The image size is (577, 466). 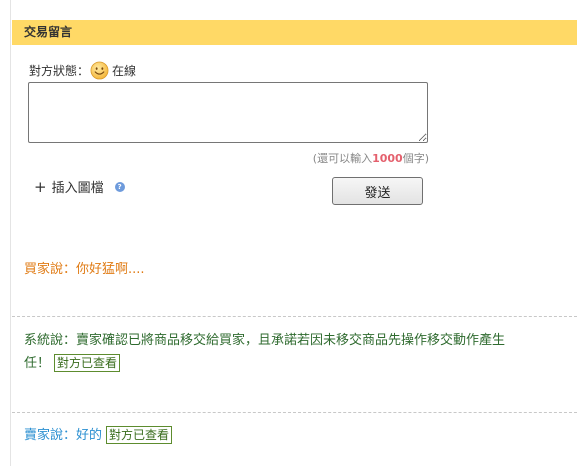 What do you see at coordinates (40, 186) in the screenshot?
I see `plus-icon: +` at bounding box center [40, 186].